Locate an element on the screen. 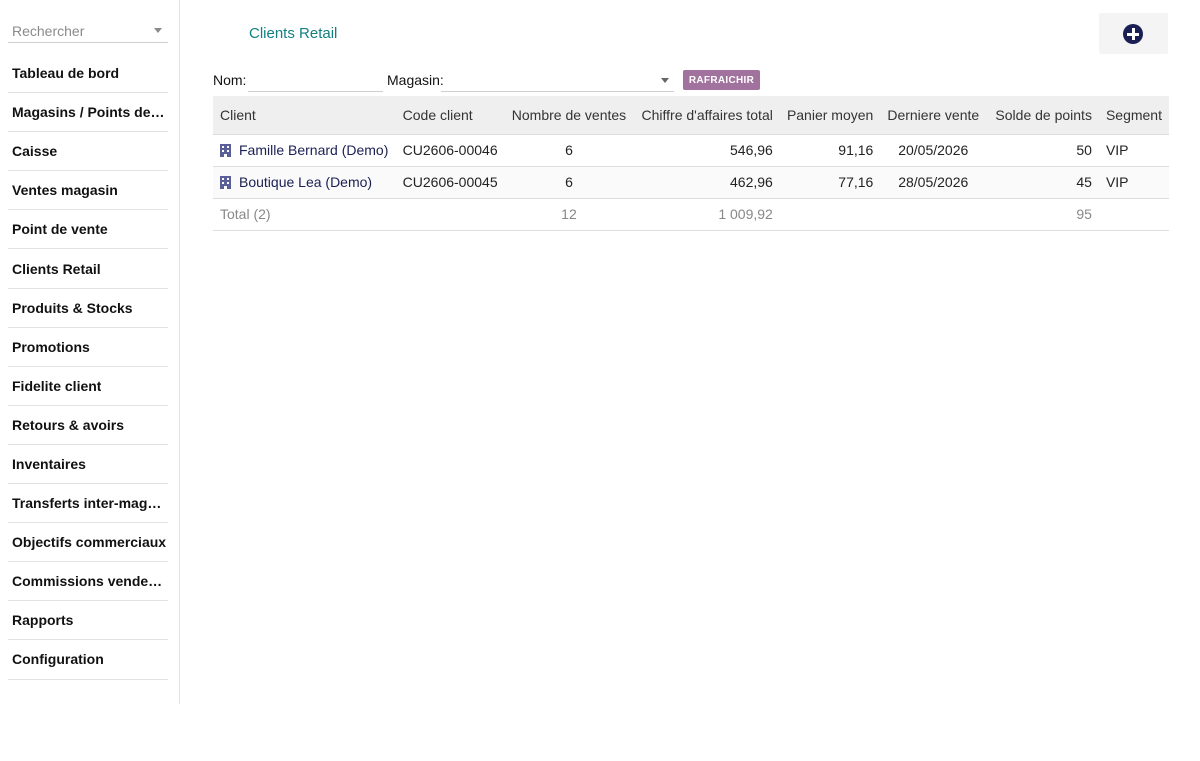 Image resolution: width=1200 pixels, height=761 pixels. last-sale-cell: 20/05/2026 is located at coordinates (933, 150).